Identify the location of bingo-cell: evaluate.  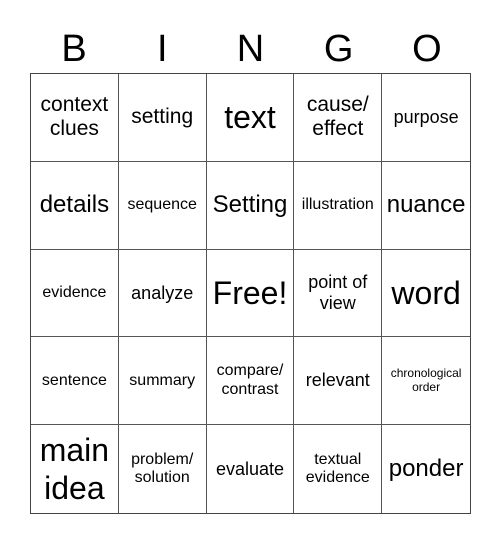
(251, 469).